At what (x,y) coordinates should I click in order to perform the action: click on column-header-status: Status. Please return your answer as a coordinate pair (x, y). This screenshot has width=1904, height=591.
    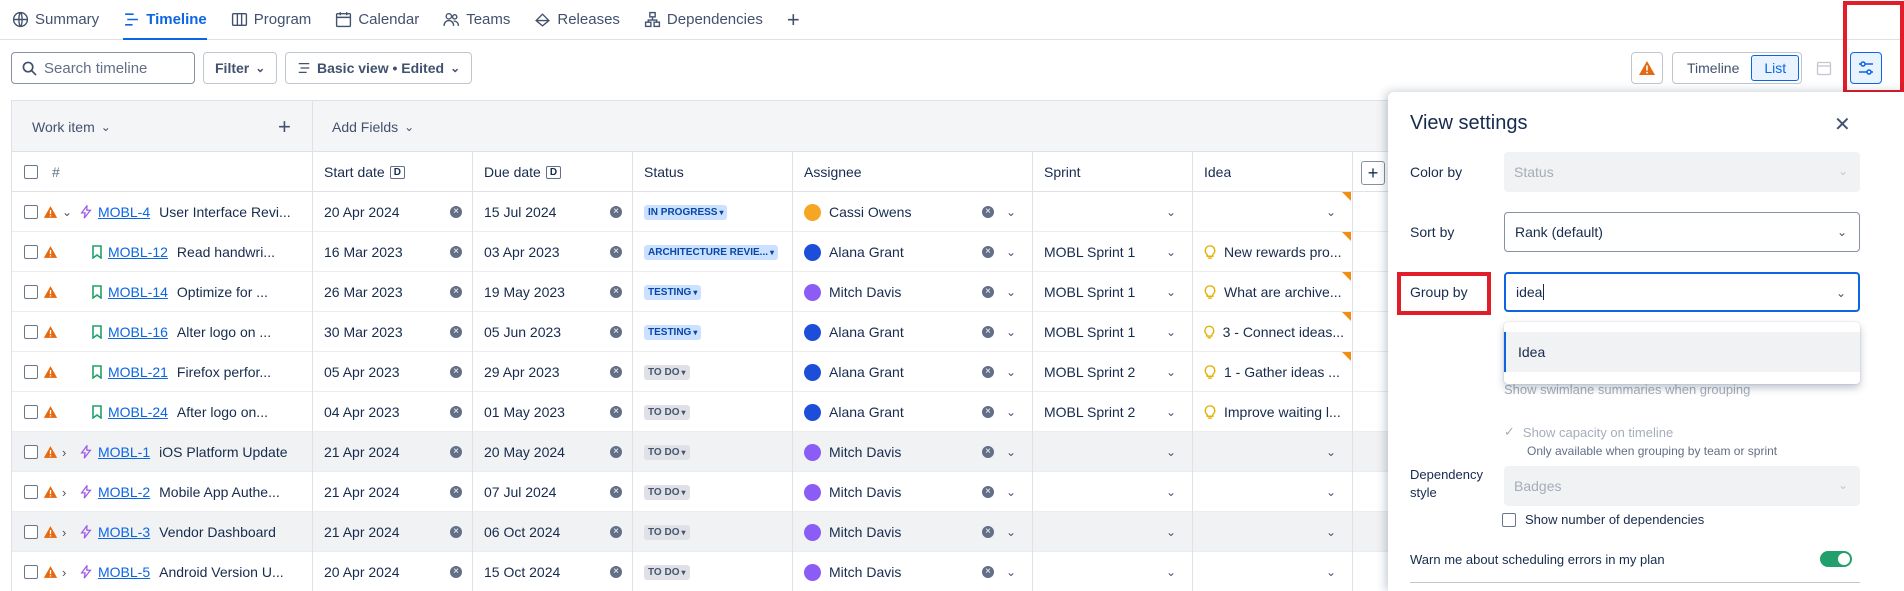
    Looking at the image, I should click on (664, 172).